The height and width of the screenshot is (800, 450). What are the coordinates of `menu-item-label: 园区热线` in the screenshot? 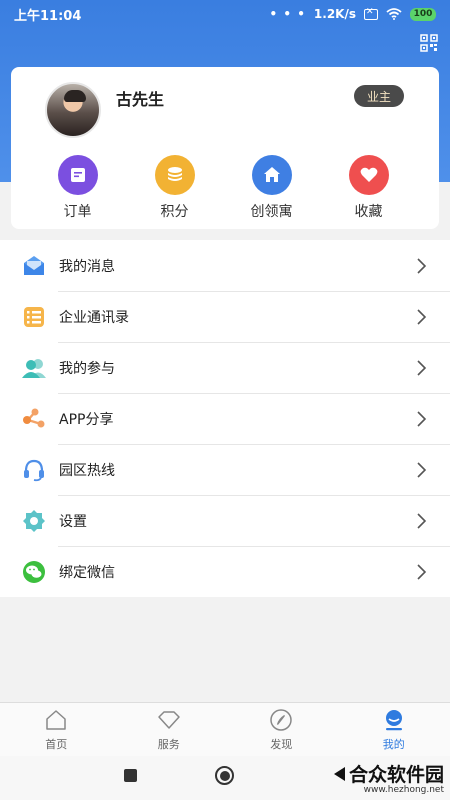 It's located at (87, 470).